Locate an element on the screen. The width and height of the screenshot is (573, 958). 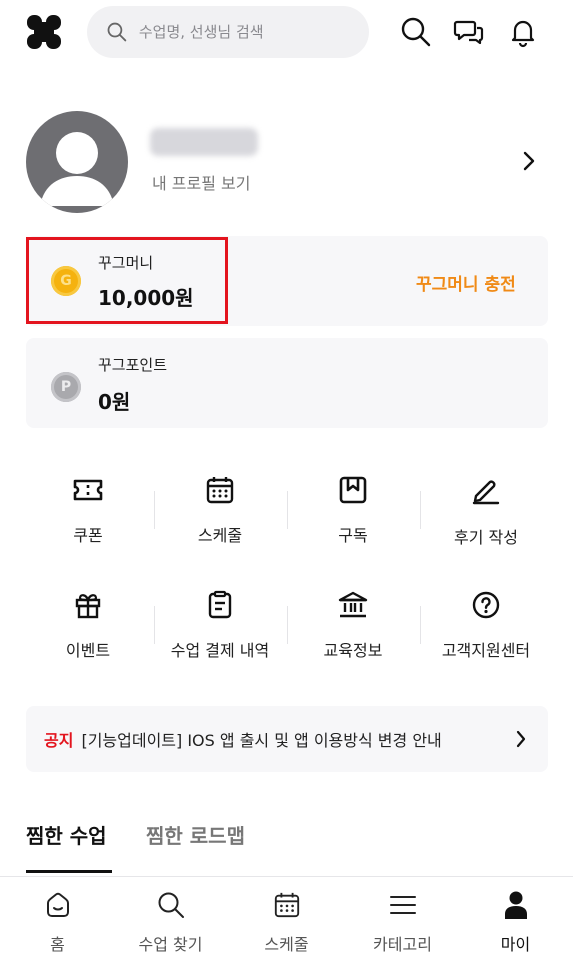
menu-label: 수업 결제 내역 is located at coordinates (220, 650).